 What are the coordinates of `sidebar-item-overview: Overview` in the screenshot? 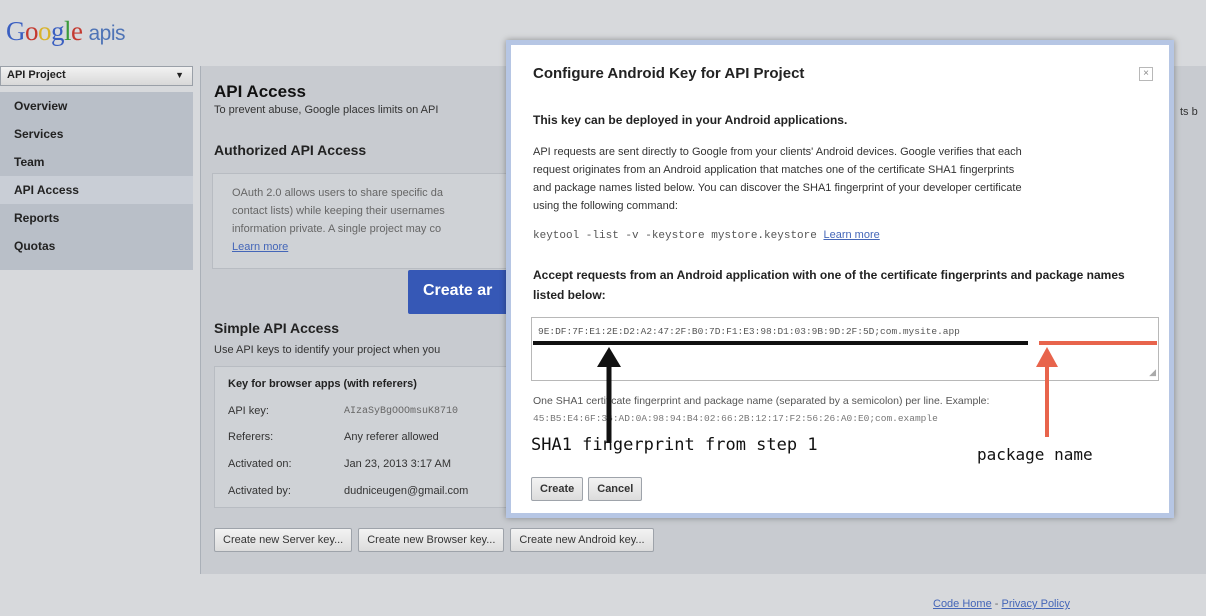 It's located at (96, 106).